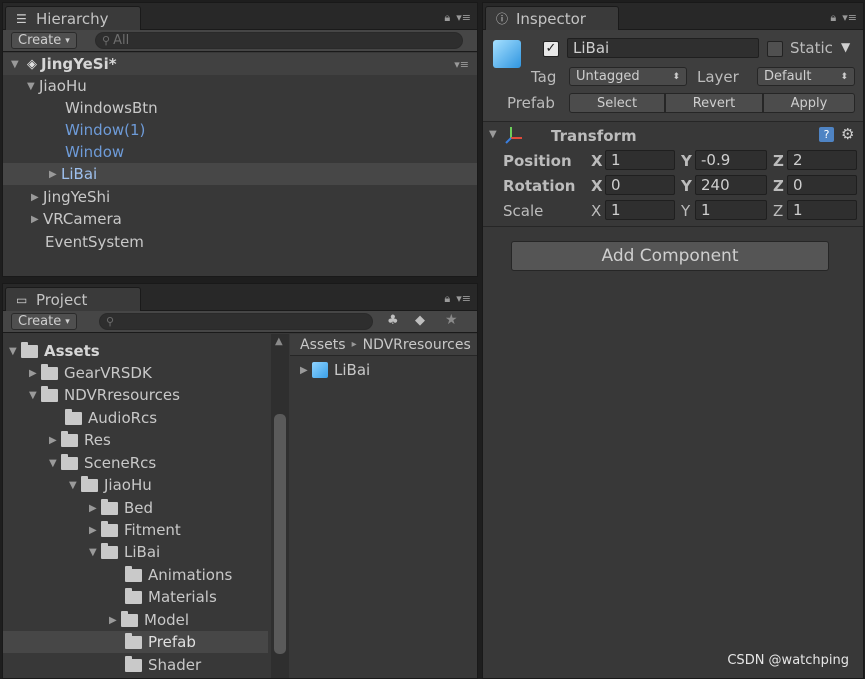  Describe the element at coordinates (97, 440) in the screenshot. I see `folder-label: Res` at that location.